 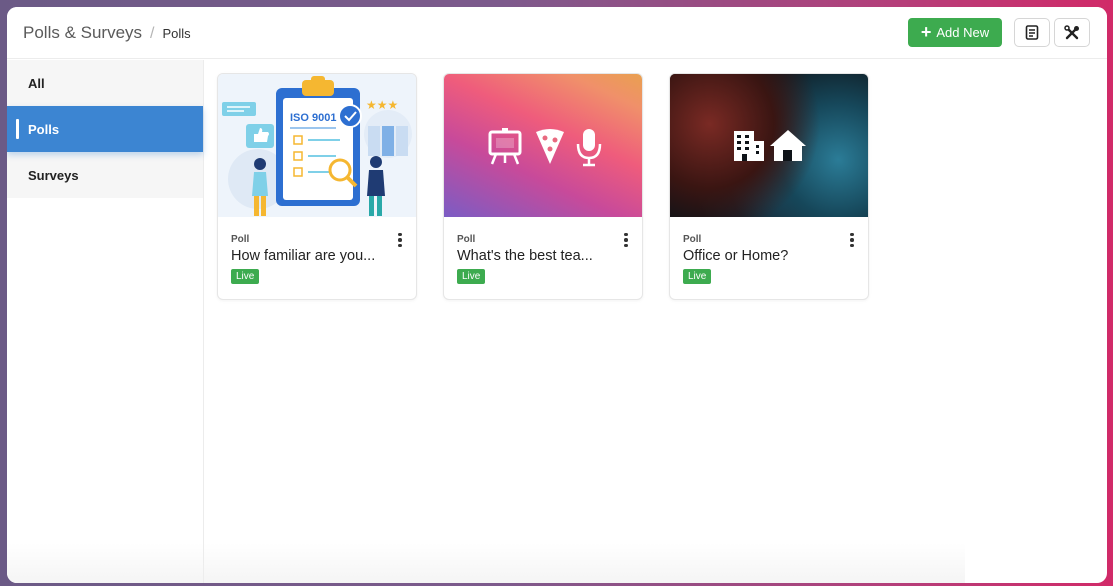 I want to click on sidebar-item-all: All, so click(x=105, y=83).